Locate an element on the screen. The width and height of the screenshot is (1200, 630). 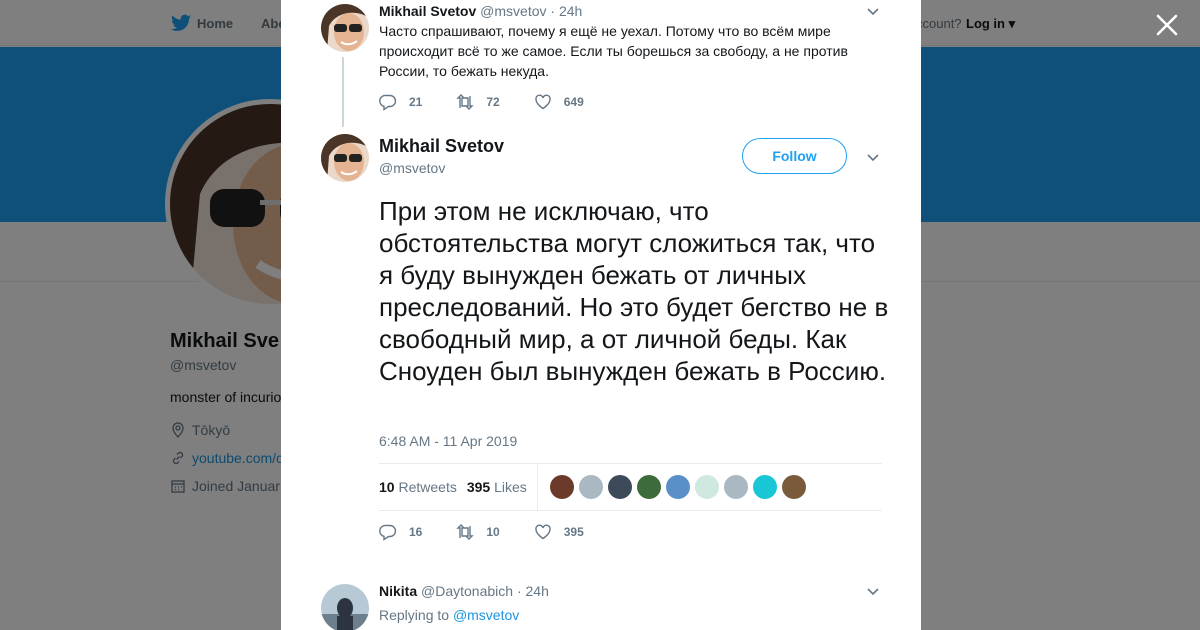
main-tweet-timestamp: 6:48 AM - 11 Apr 2019 is located at coordinates (448, 441).